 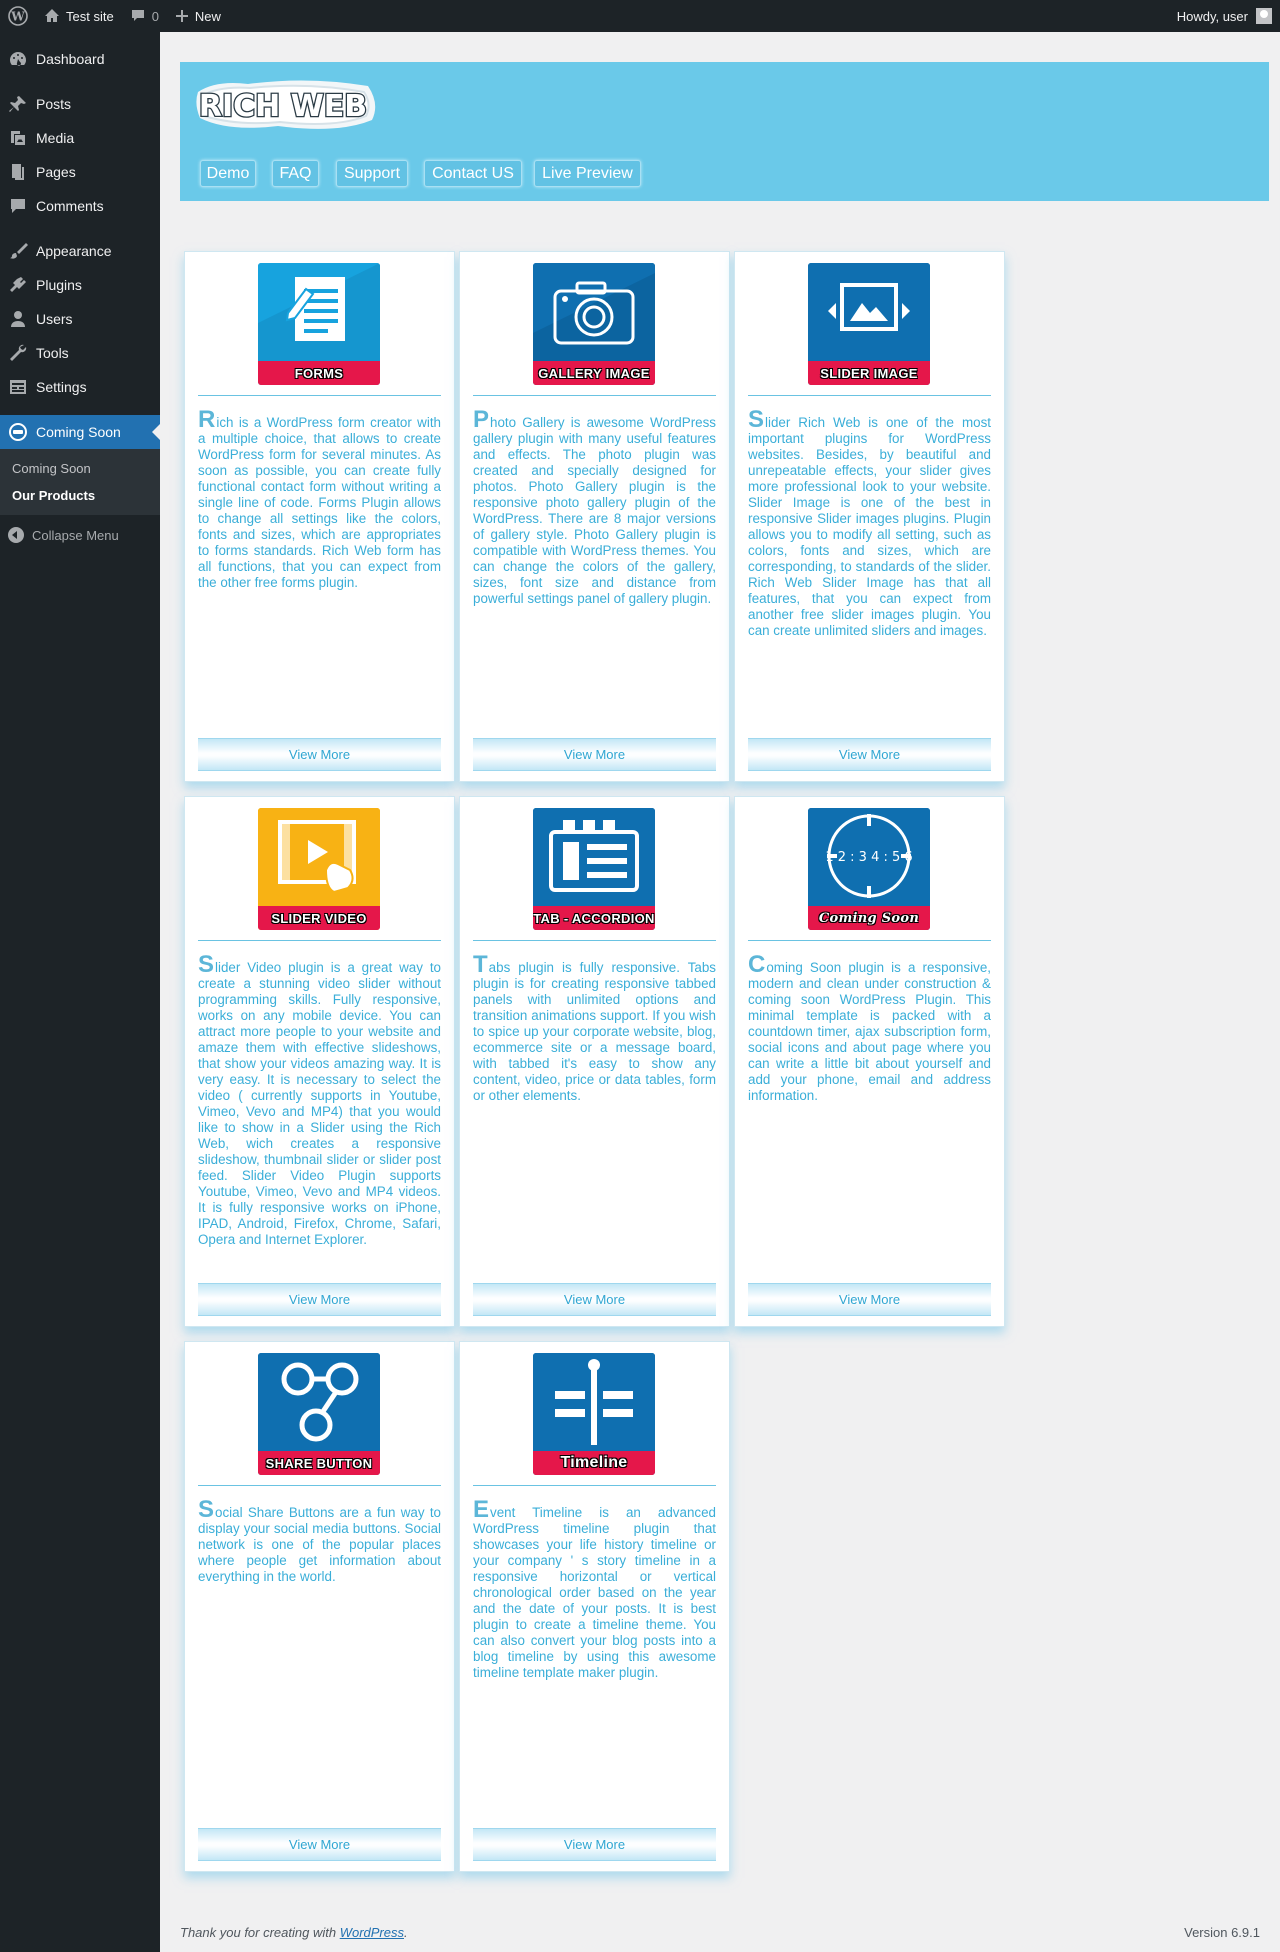 I want to click on coming-soon-submenu: Coming Soon Our Products, so click(x=80, y=482).